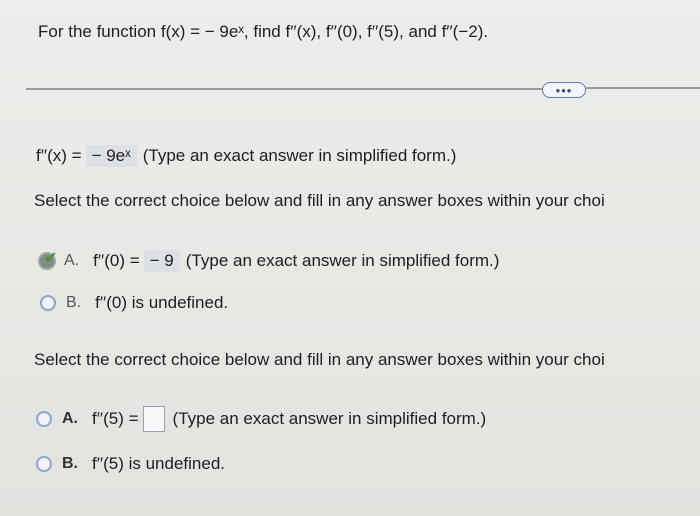 The image size is (700, 516). I want to click on choice-a-answer-box: − 9, so click(161, 261).